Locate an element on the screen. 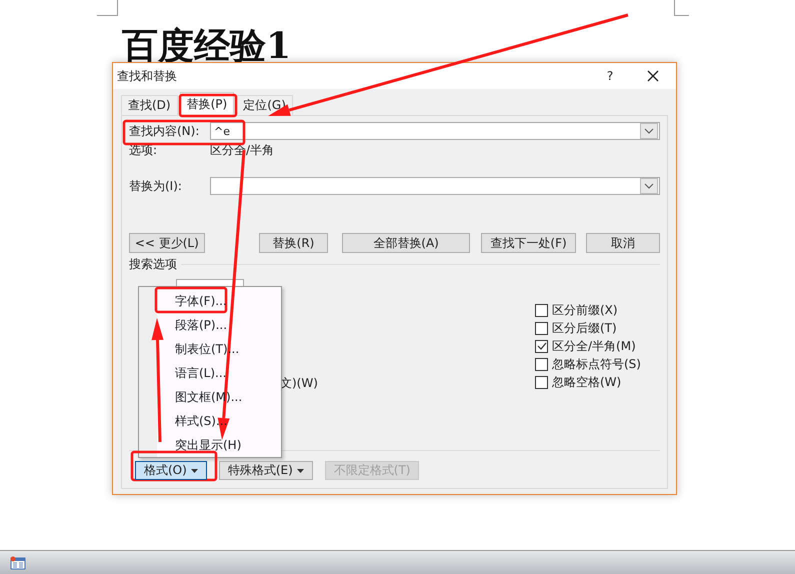 This screenshot has height=574, width=795. checkbox-label: 忽略空格(W) is located at coordinates (587, 382).